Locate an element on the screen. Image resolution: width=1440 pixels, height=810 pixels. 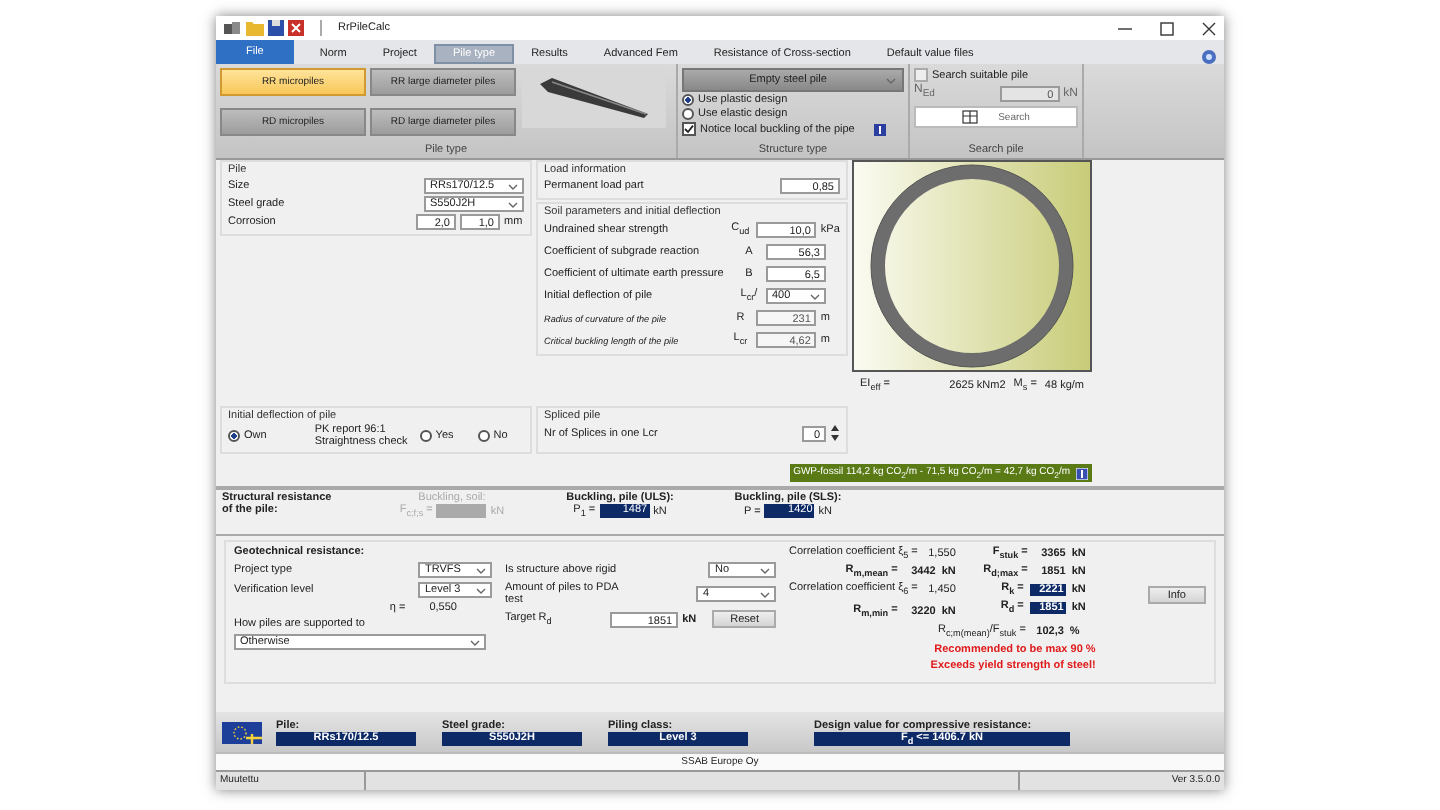
flag-icon is located at coordinates (242, 732).